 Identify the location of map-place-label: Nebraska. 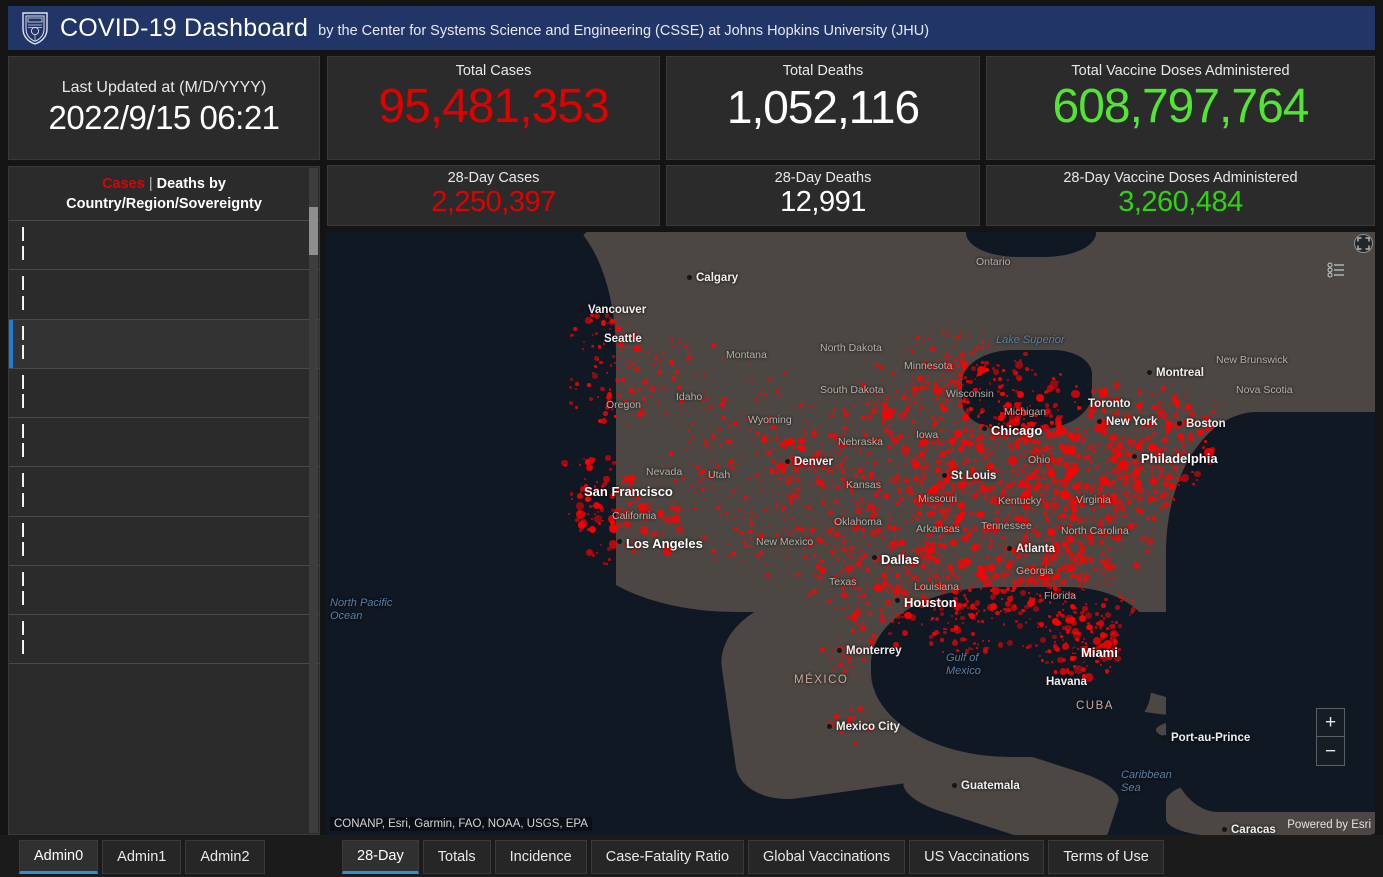
(860, 442).